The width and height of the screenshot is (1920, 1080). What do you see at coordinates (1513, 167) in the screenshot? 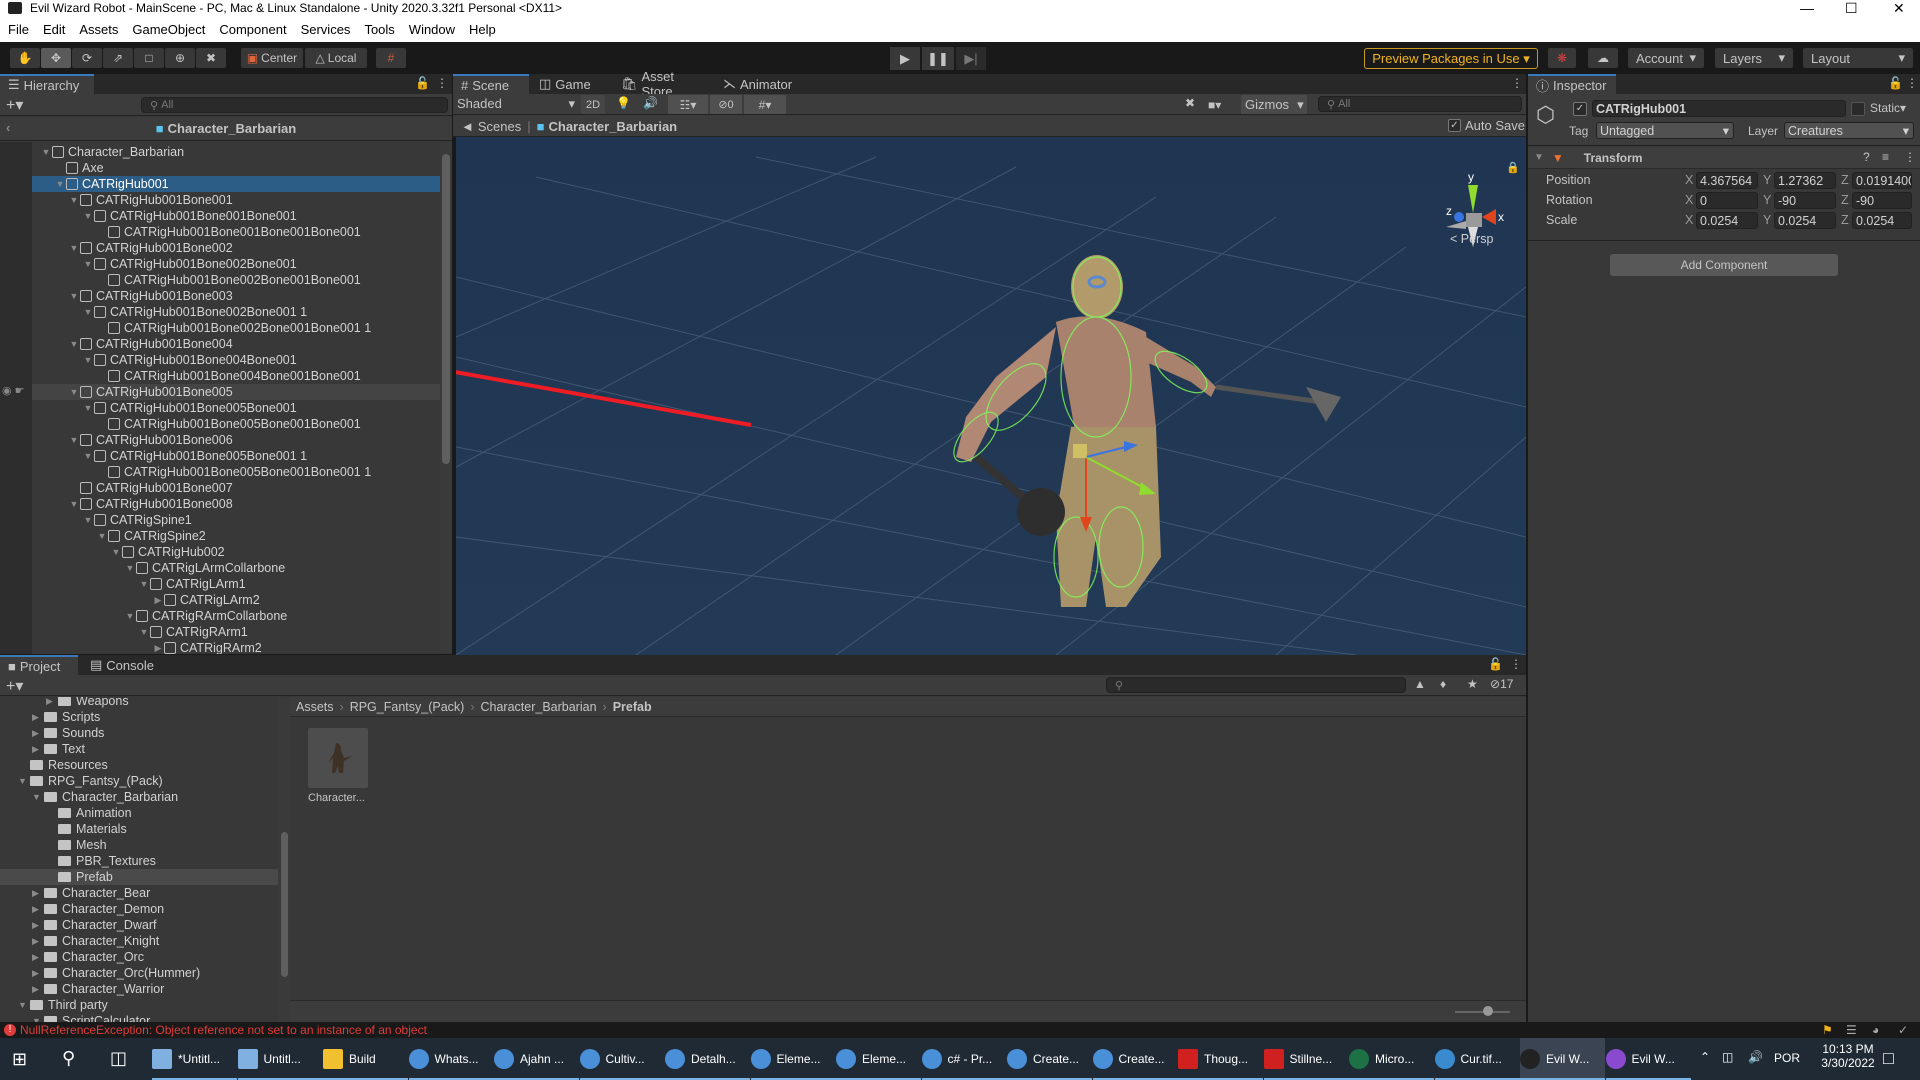
I see `gizmo-lock-icon: 🔒` at bounding box center [1513, 167].